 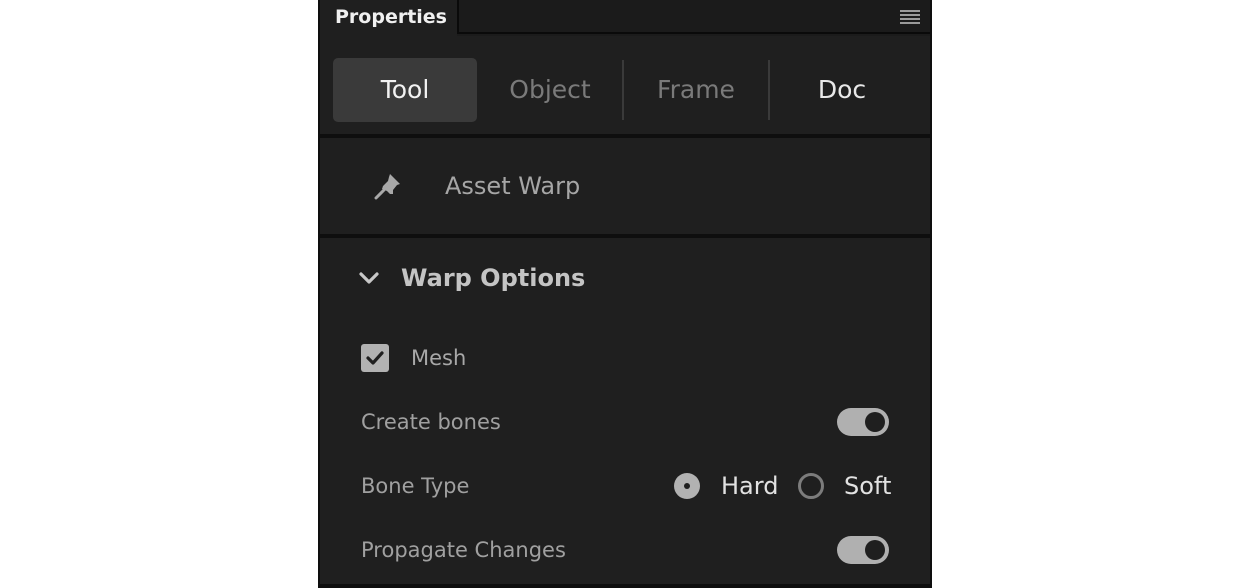 I want to click on chevron-down-icon, so click(x=369, y=278).